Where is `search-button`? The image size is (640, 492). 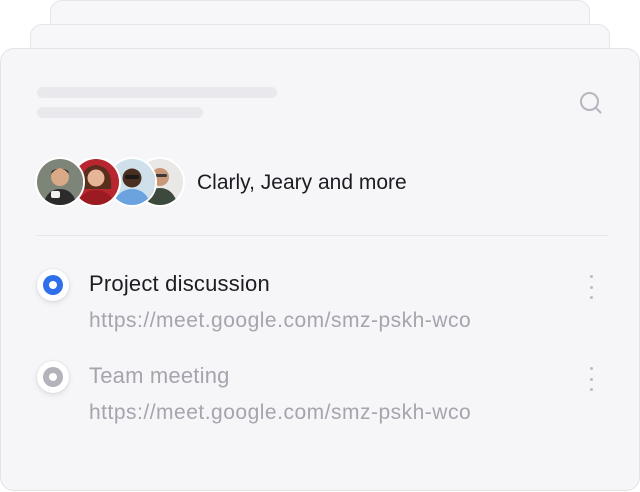
search-button is located at coordinates (591, 103).